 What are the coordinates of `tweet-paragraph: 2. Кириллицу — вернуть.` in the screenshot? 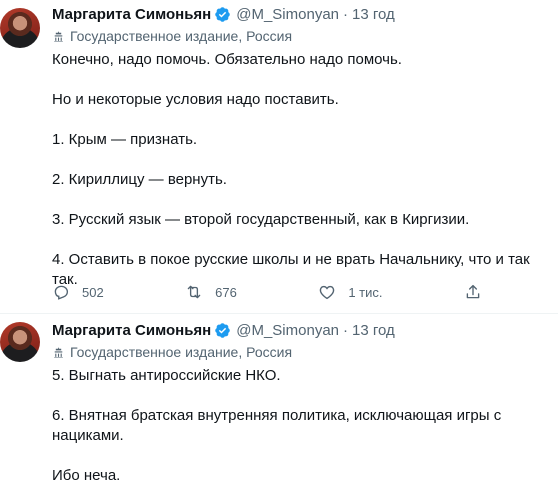 It's located at (139, 179).